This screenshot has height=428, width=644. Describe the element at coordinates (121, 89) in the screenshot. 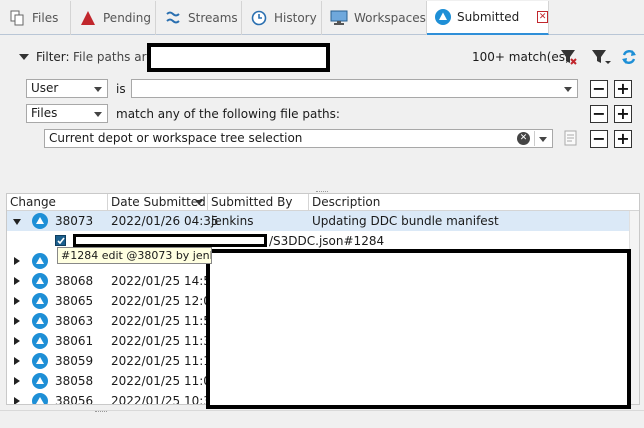

I see `rule-operator-is: is` at that location.